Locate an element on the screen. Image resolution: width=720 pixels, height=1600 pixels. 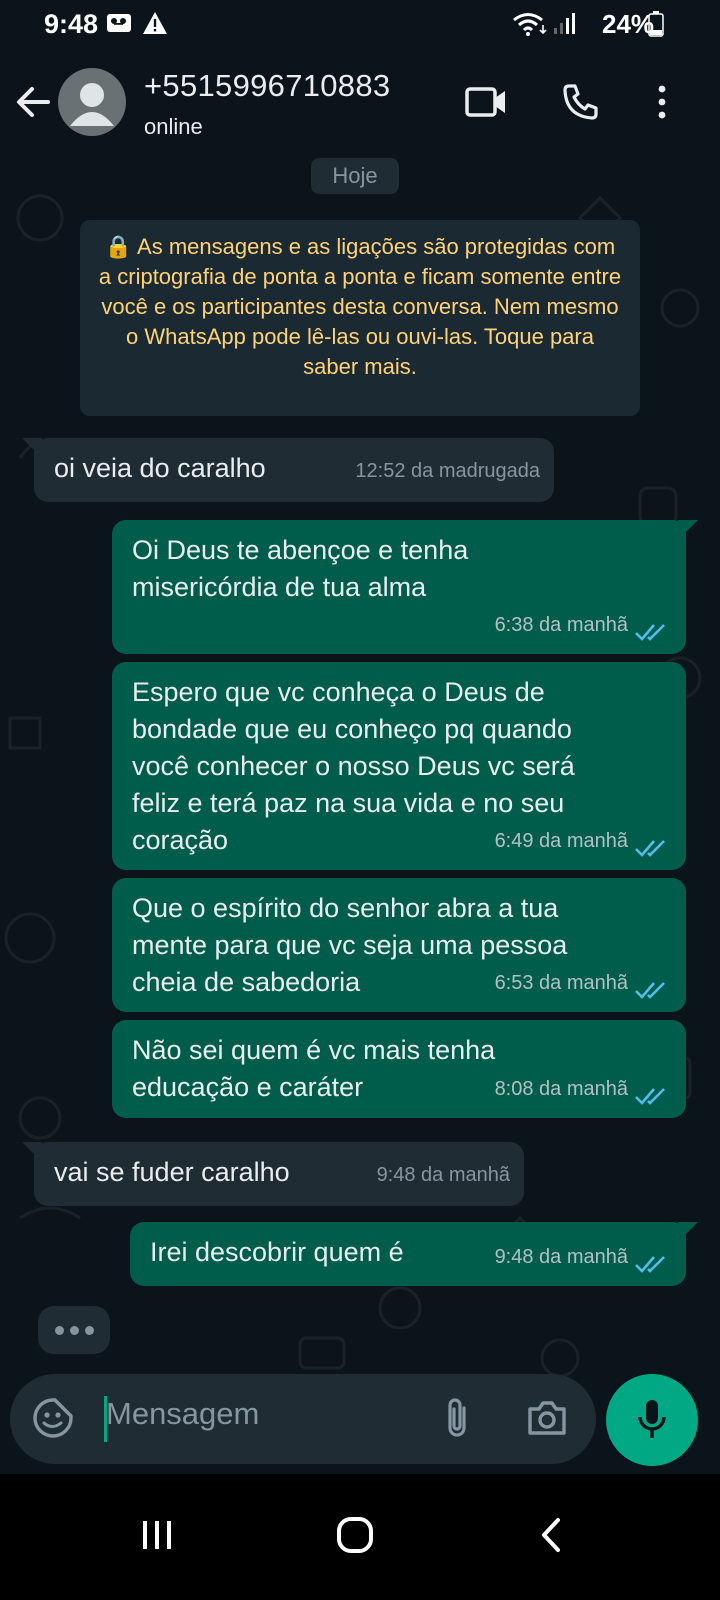
typing-indicator is located at coordinates (74, 1330).